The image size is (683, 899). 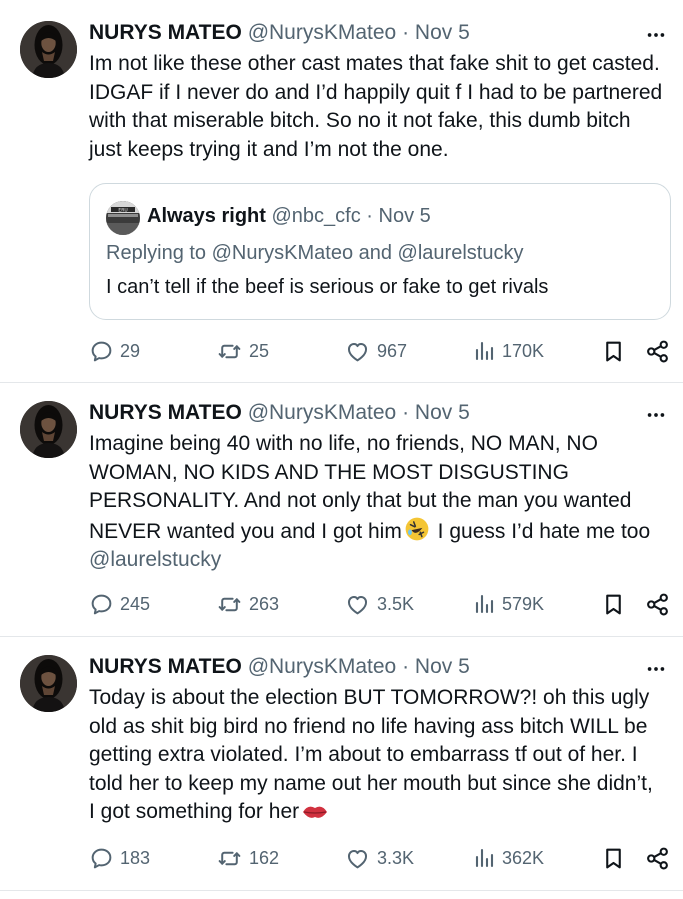 I want to click on like-button: 3.5K, so click(x=379, y=604).